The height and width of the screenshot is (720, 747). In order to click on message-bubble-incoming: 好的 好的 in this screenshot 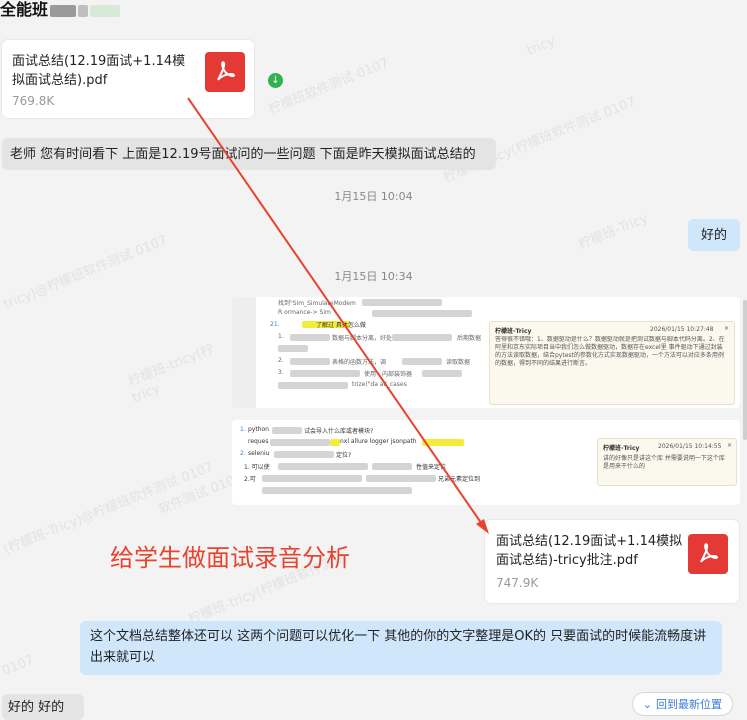, I will do `click(43, 707)`.